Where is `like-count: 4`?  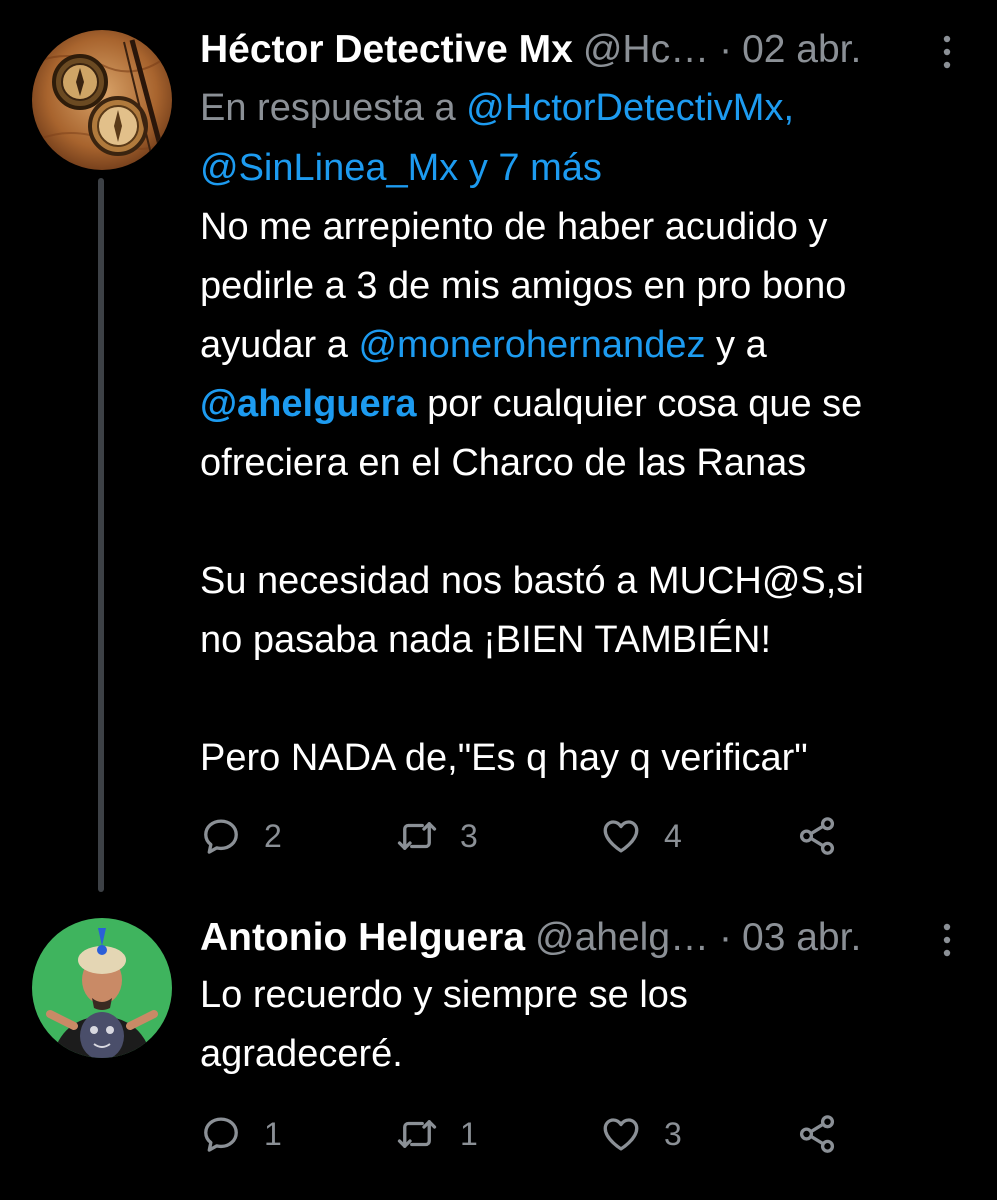 like-count: 4 is located at coordinates (673, 835).